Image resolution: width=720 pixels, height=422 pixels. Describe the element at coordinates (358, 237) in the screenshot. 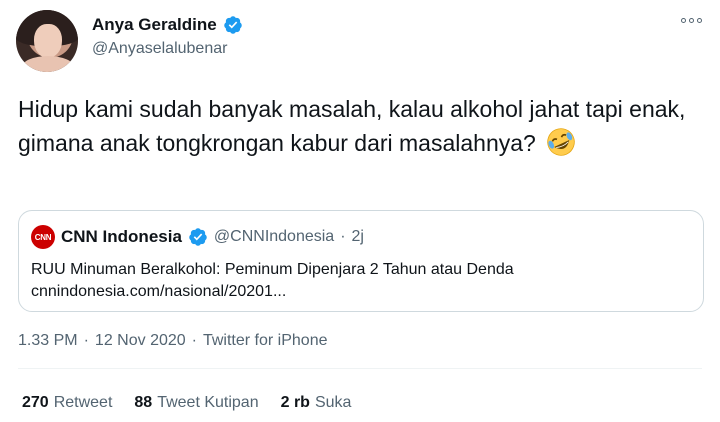

I see `quoted-tweet-time: 2j` at that location.